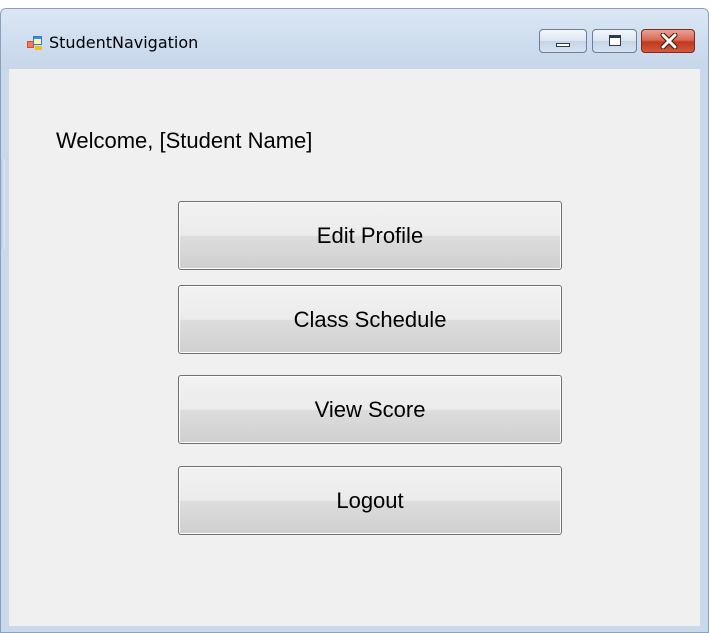 This screenshot has width=709, height=633. I want to click on close-button, so click(668, 41).